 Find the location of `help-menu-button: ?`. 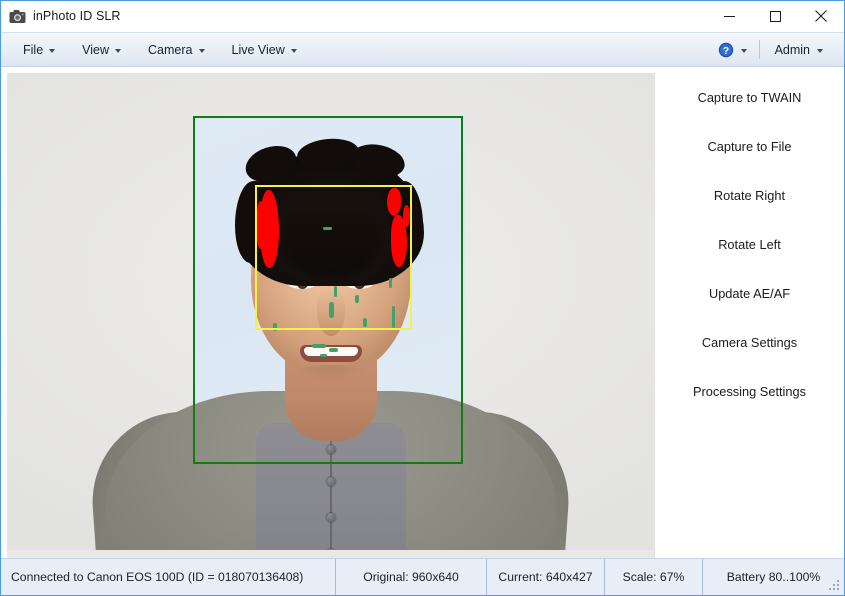

help-menu-button: ? is located at coordinates (732, 50).